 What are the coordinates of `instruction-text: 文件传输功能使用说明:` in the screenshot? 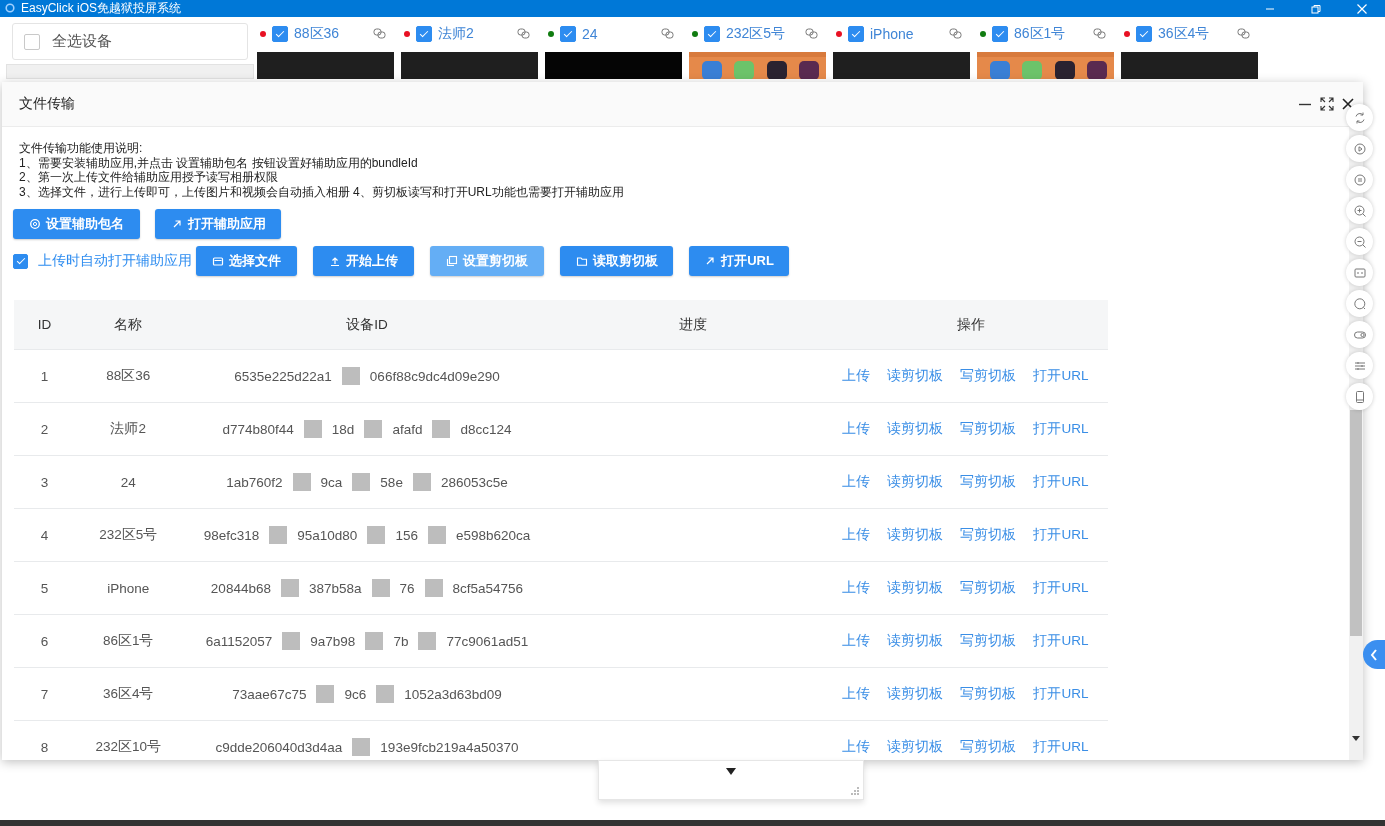 It's located at (81, 148).